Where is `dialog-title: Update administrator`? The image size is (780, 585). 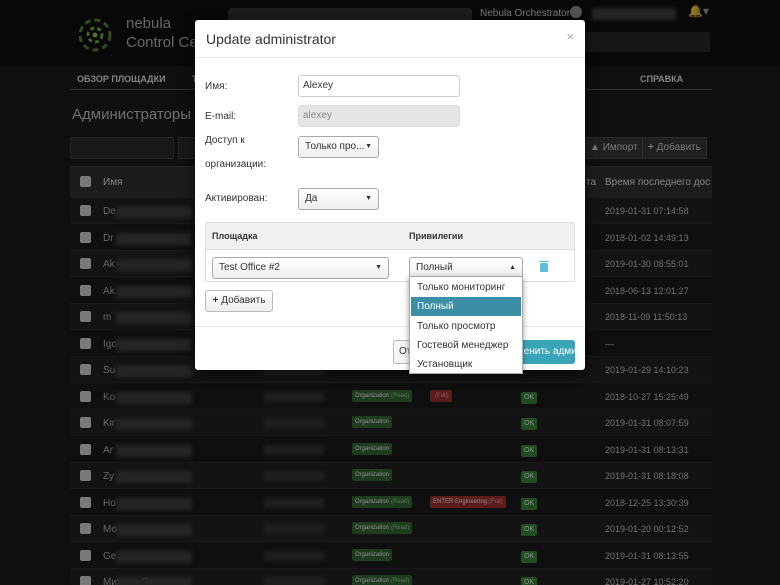 dialog-title: Update administrator is located at coordinates (271, 39).